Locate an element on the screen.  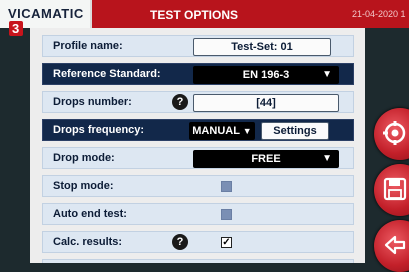
reference-standard-dropdown: EN 196-3 ▼ is located at coordinates (266, 75).